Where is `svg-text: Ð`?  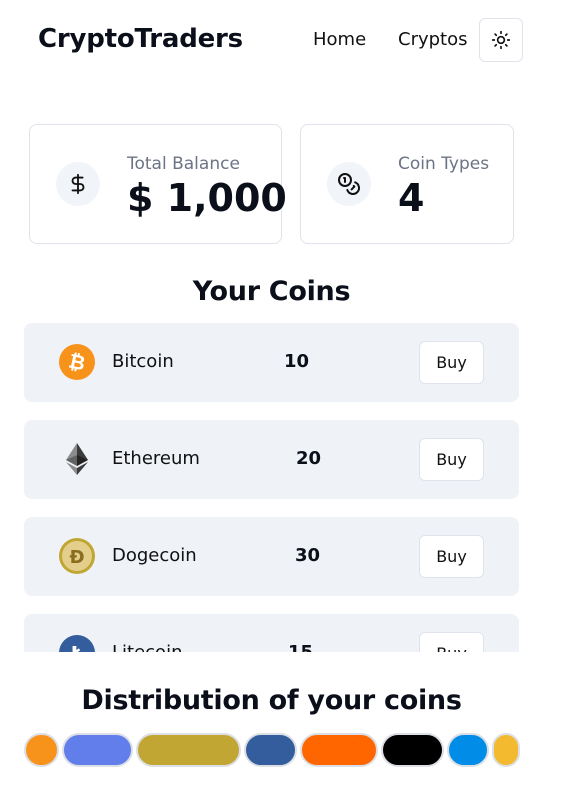 svg-text: Ð is located at coordinates (76, 557).